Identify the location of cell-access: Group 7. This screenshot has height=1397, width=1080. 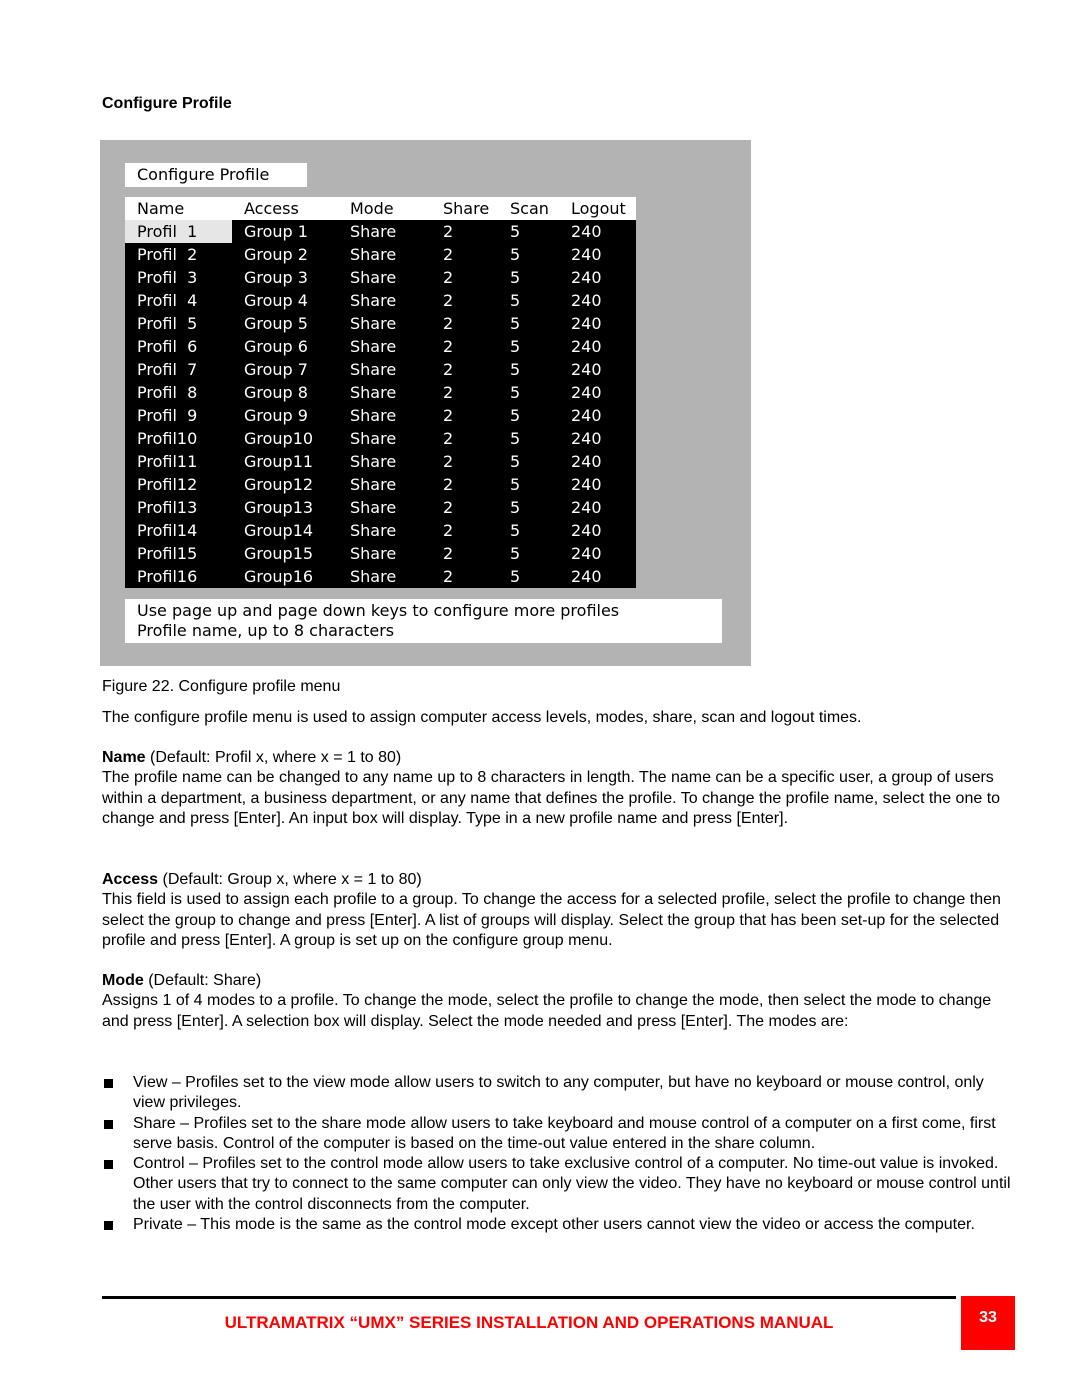
(285, 369).